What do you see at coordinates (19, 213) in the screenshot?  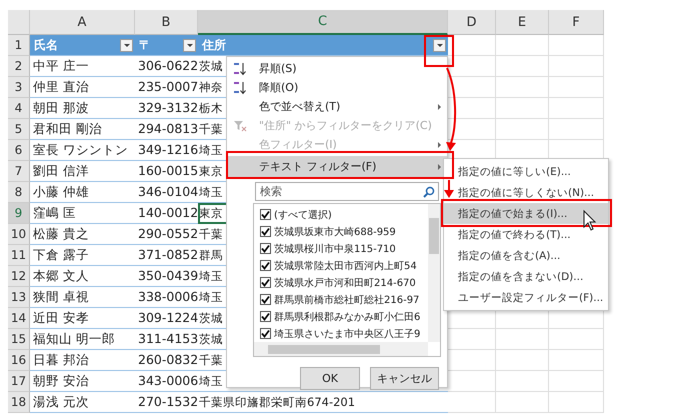 I see `row-header: 9` at bounding box center [19, 213].